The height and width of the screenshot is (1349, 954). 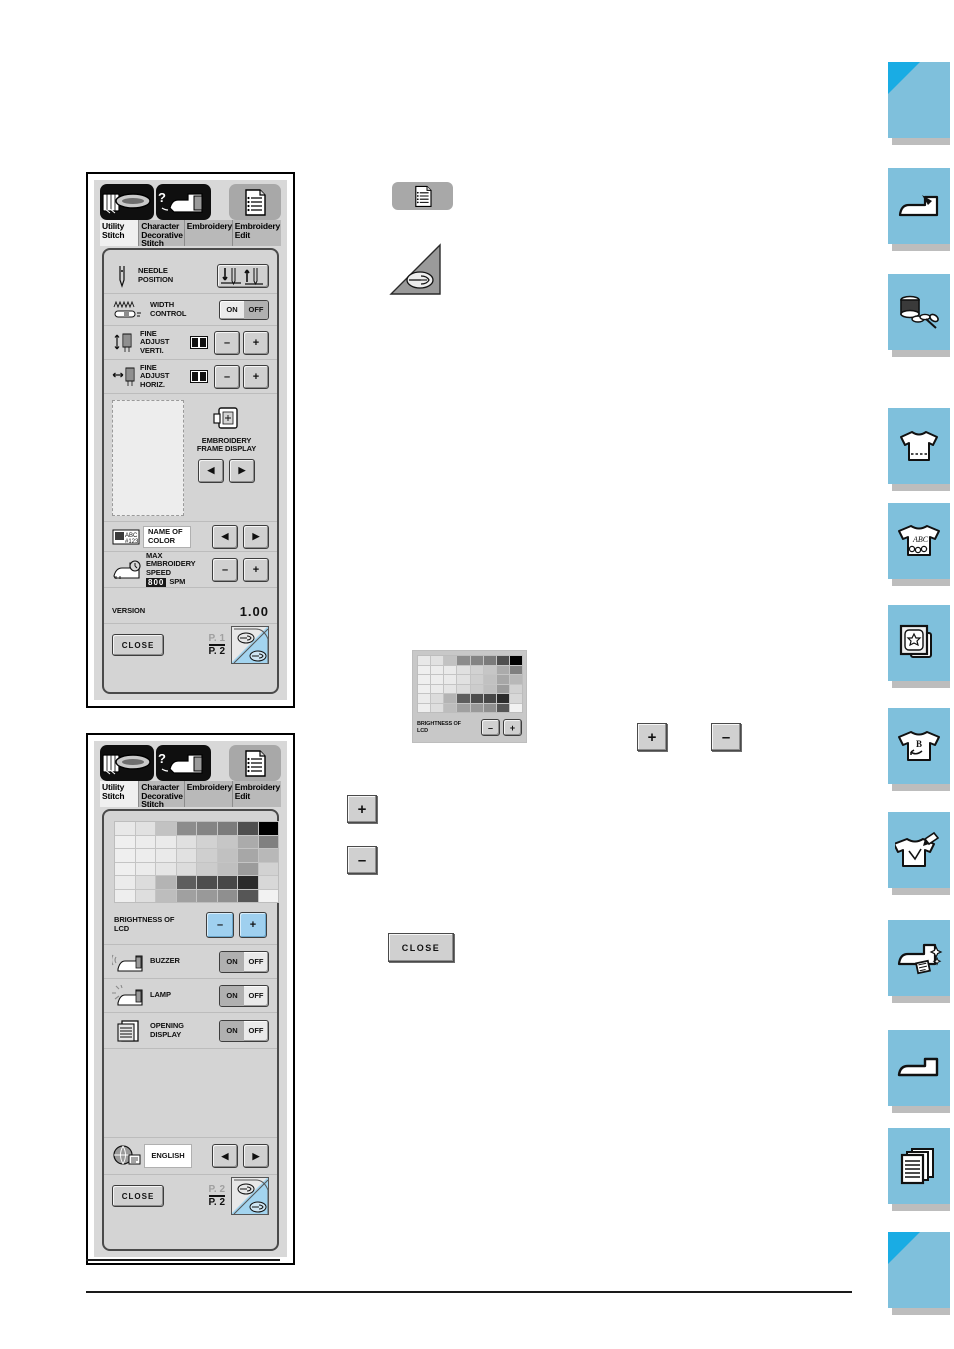 I want to click on sidebar-tab-machine-plain, so click(x=919, y=1071).